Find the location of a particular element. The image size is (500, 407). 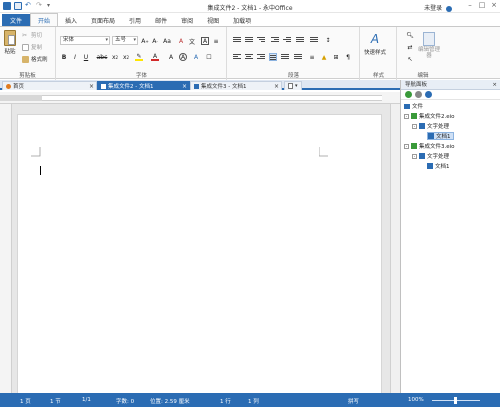

underline-icon: U is located at coordinates (86, 57).